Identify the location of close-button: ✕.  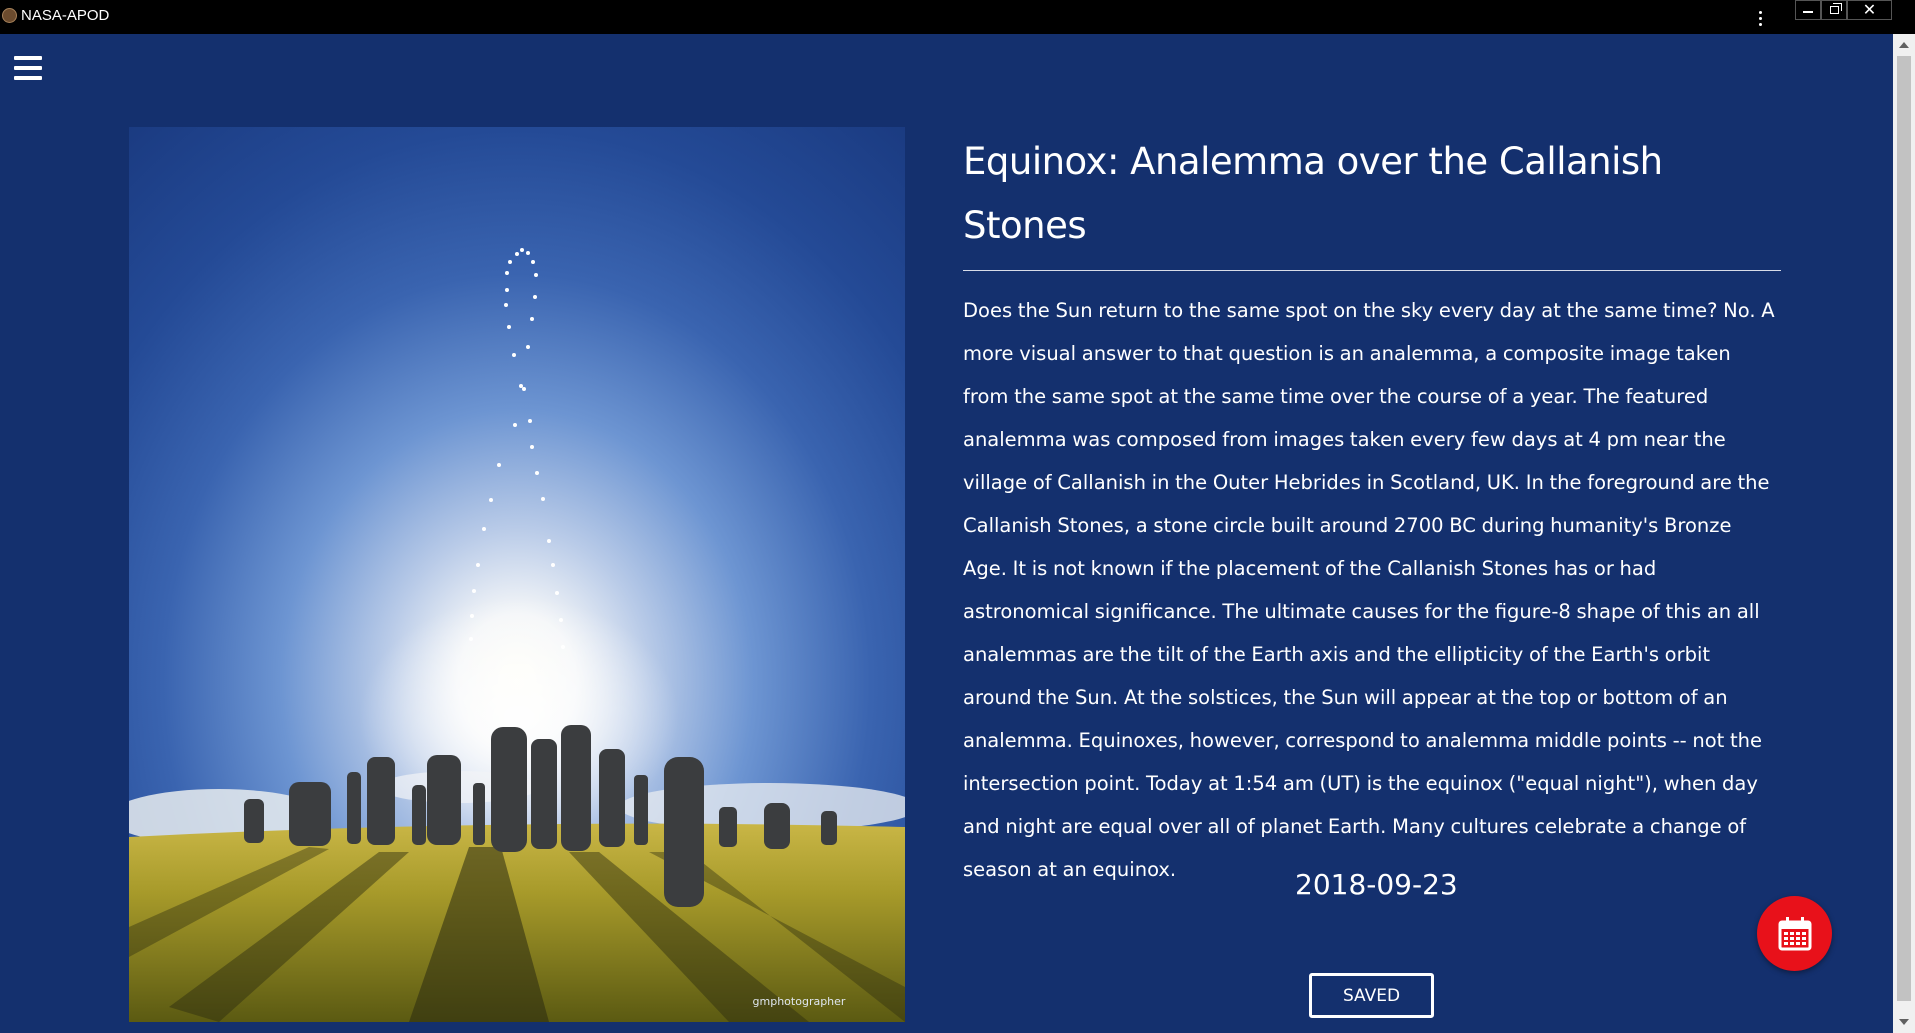
(1869, 10).